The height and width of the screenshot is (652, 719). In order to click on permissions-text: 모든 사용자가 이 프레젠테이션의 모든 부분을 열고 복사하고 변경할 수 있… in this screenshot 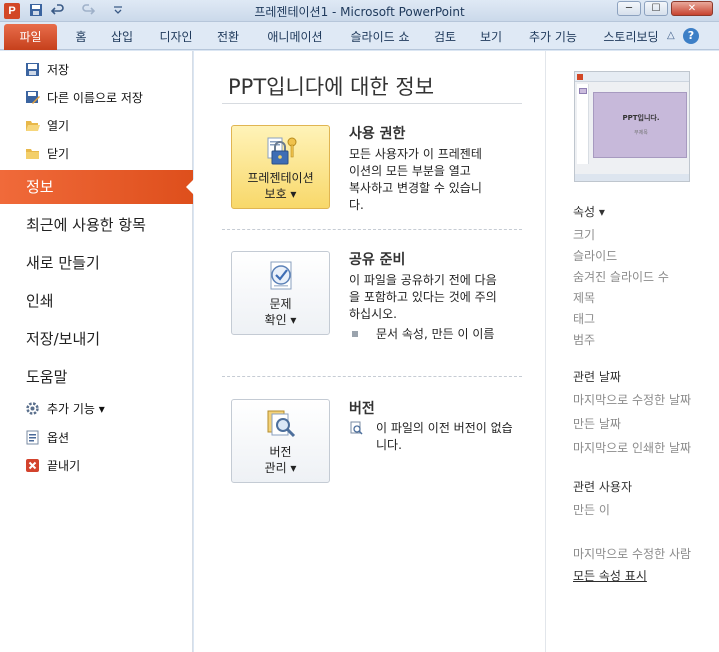, I will do `click(415, 179)`.